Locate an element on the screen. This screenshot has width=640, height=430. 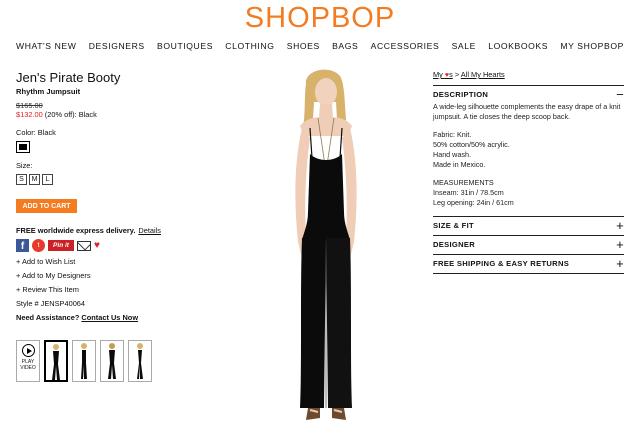
fabric-line: Fabric: Knit. is located at coordinates (452, 134).